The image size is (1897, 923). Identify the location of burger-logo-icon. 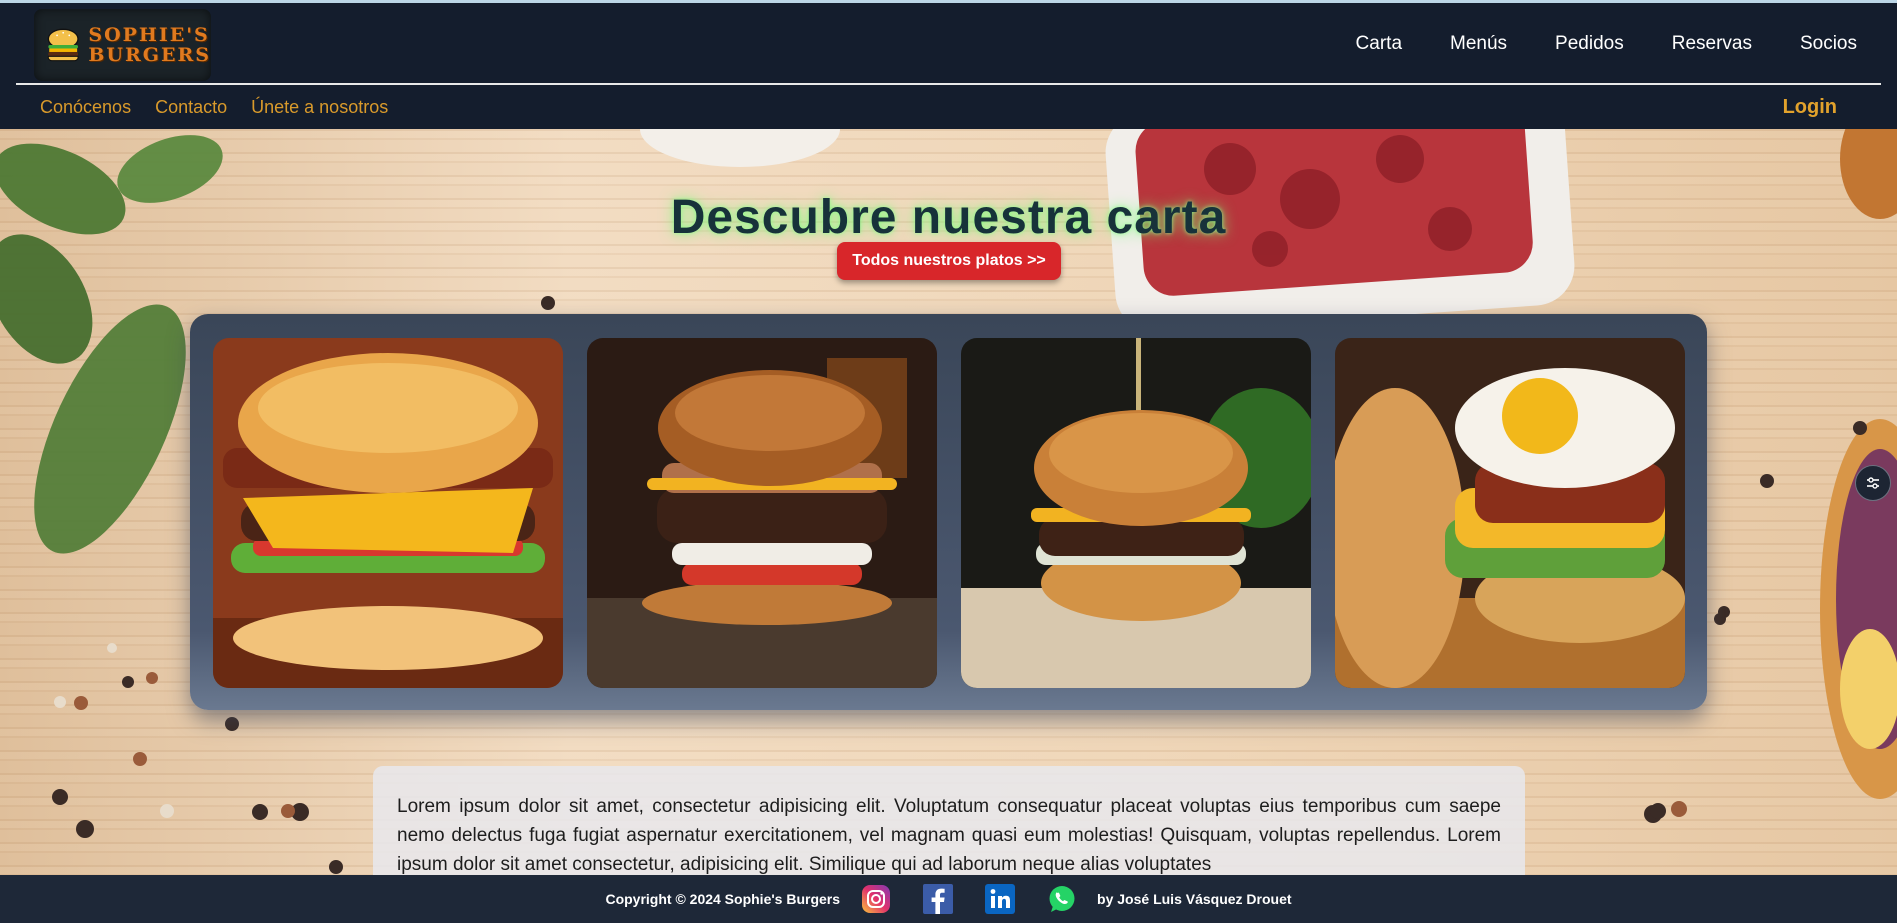
(63, 45).